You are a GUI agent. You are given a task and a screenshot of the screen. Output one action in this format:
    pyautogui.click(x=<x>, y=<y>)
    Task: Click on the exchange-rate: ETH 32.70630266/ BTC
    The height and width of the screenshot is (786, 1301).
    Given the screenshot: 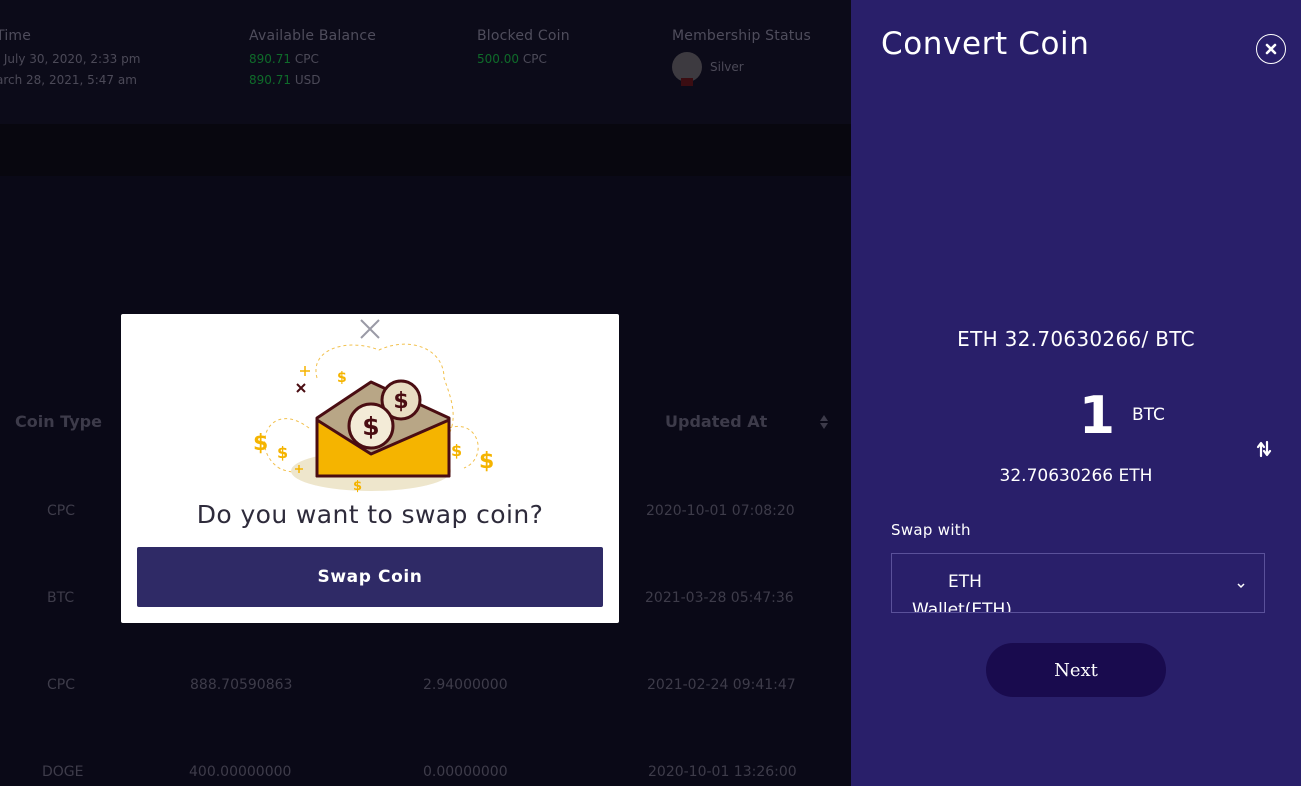 What is the action you would take?
    pyautogui.click(x=1076, y=339)
    